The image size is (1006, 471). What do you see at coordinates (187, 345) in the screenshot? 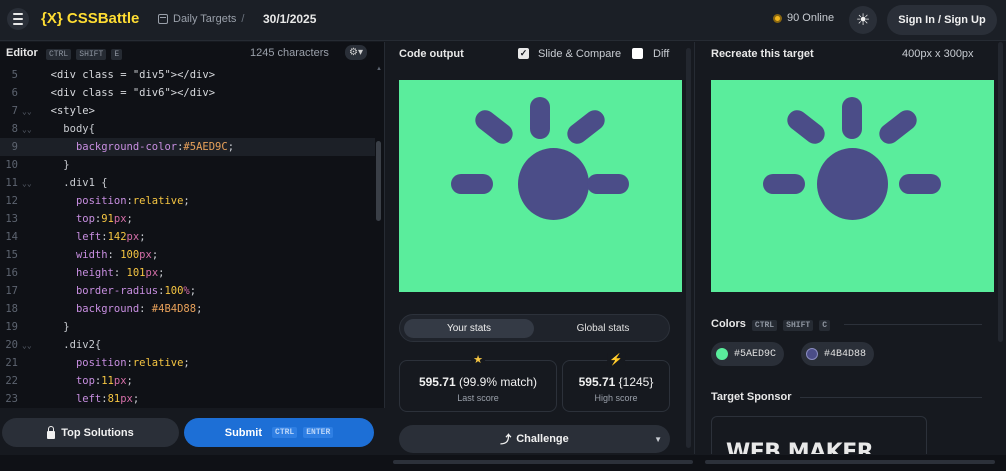
I see `code-line: 20 ⌄⌄ .div2{` at bounding box center [187, 345].